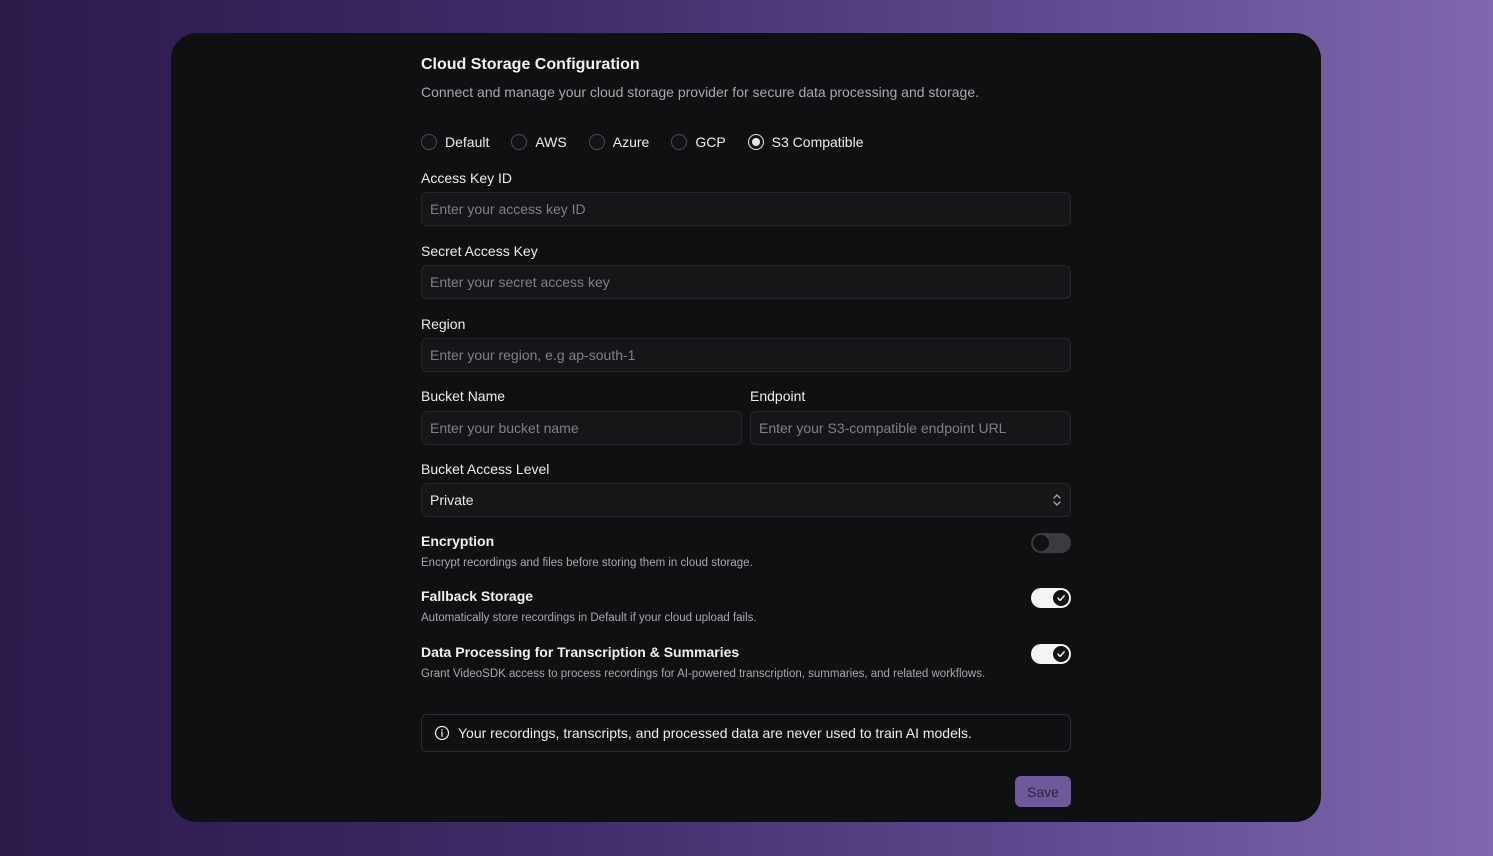 This screenshot has width=1493, height=856. I want to click on radio-label: Azure, so click(631, 142).